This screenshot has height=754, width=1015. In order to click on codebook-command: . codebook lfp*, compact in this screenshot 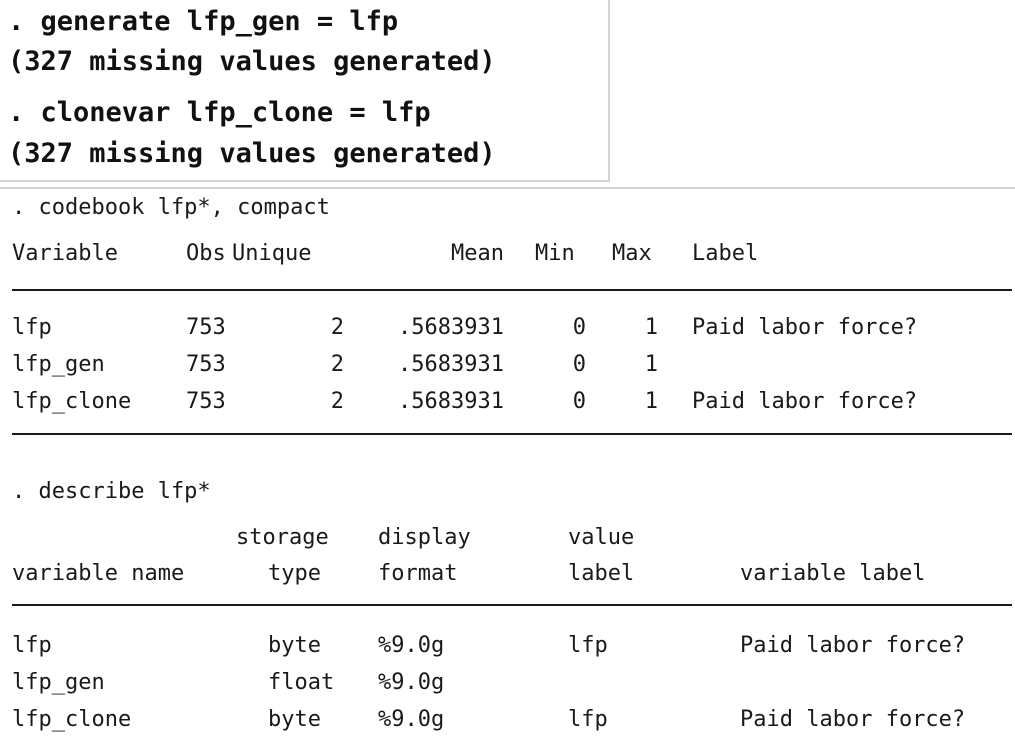, I will do `click(171, 207)`.